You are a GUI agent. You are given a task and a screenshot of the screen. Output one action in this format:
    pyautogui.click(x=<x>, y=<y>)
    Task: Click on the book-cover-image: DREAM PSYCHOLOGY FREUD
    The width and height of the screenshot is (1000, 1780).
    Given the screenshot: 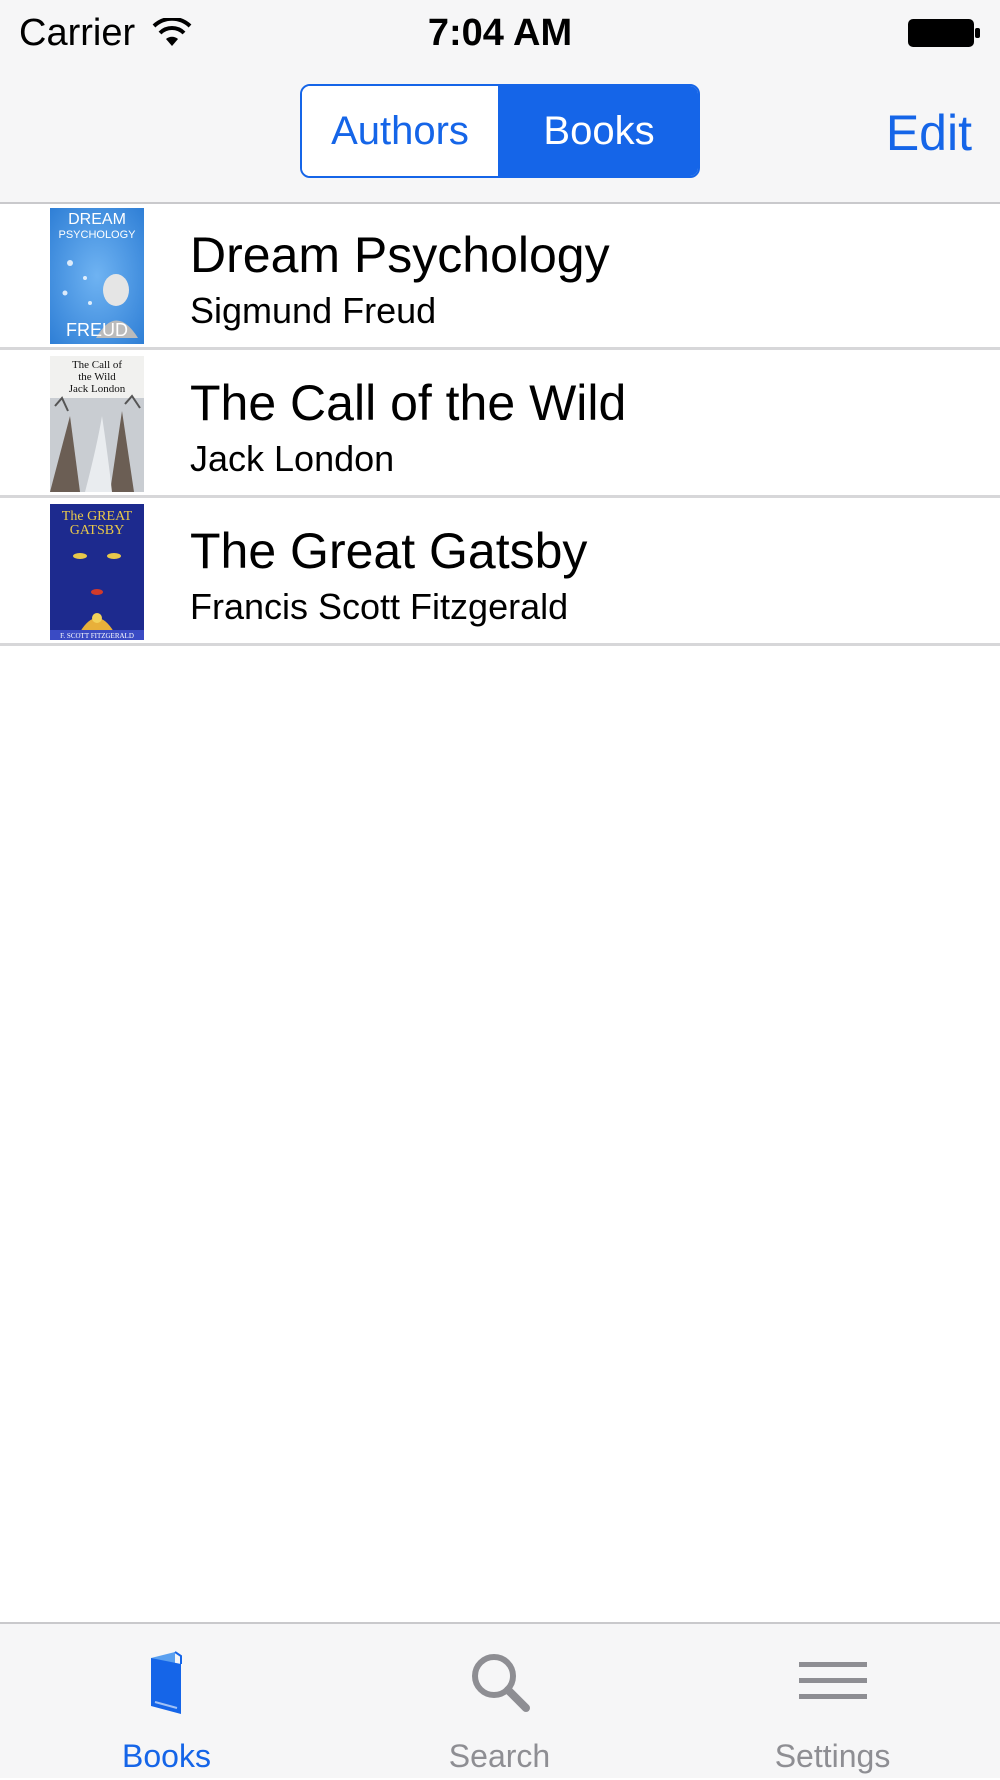 What is the action you would take?
    pyautogui.click(x=97, y=276)
    